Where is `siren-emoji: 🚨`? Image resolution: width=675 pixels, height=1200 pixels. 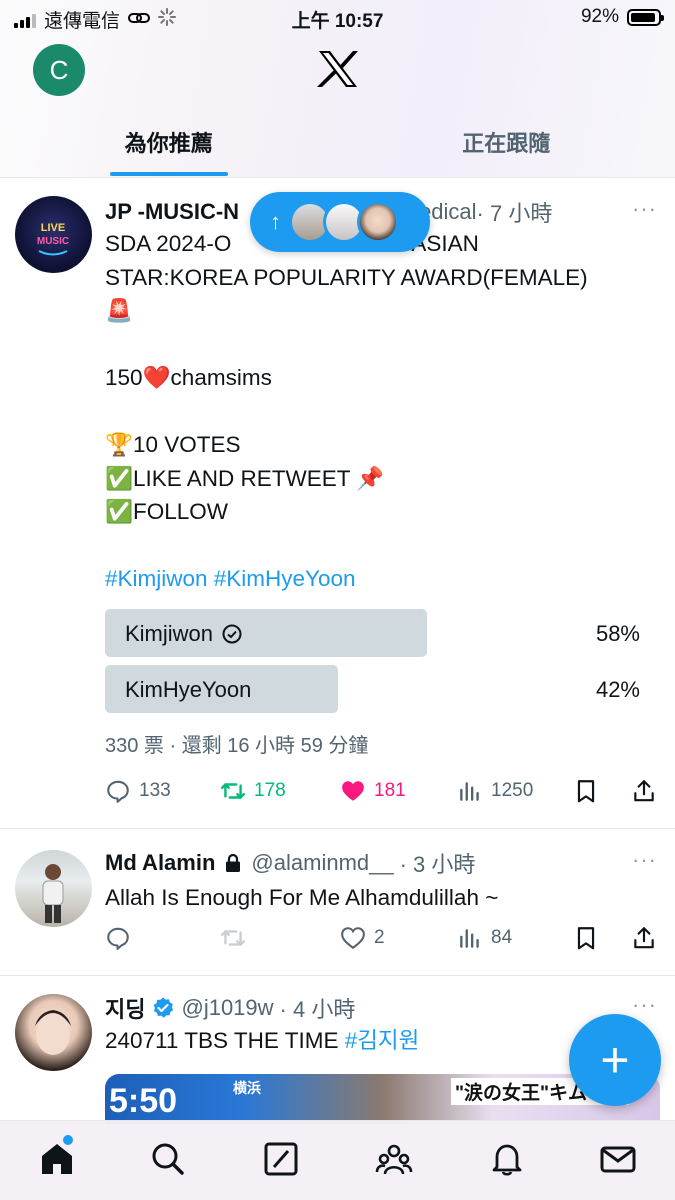 siren-emoji: 🚨 is located at coordinates (119, 310).